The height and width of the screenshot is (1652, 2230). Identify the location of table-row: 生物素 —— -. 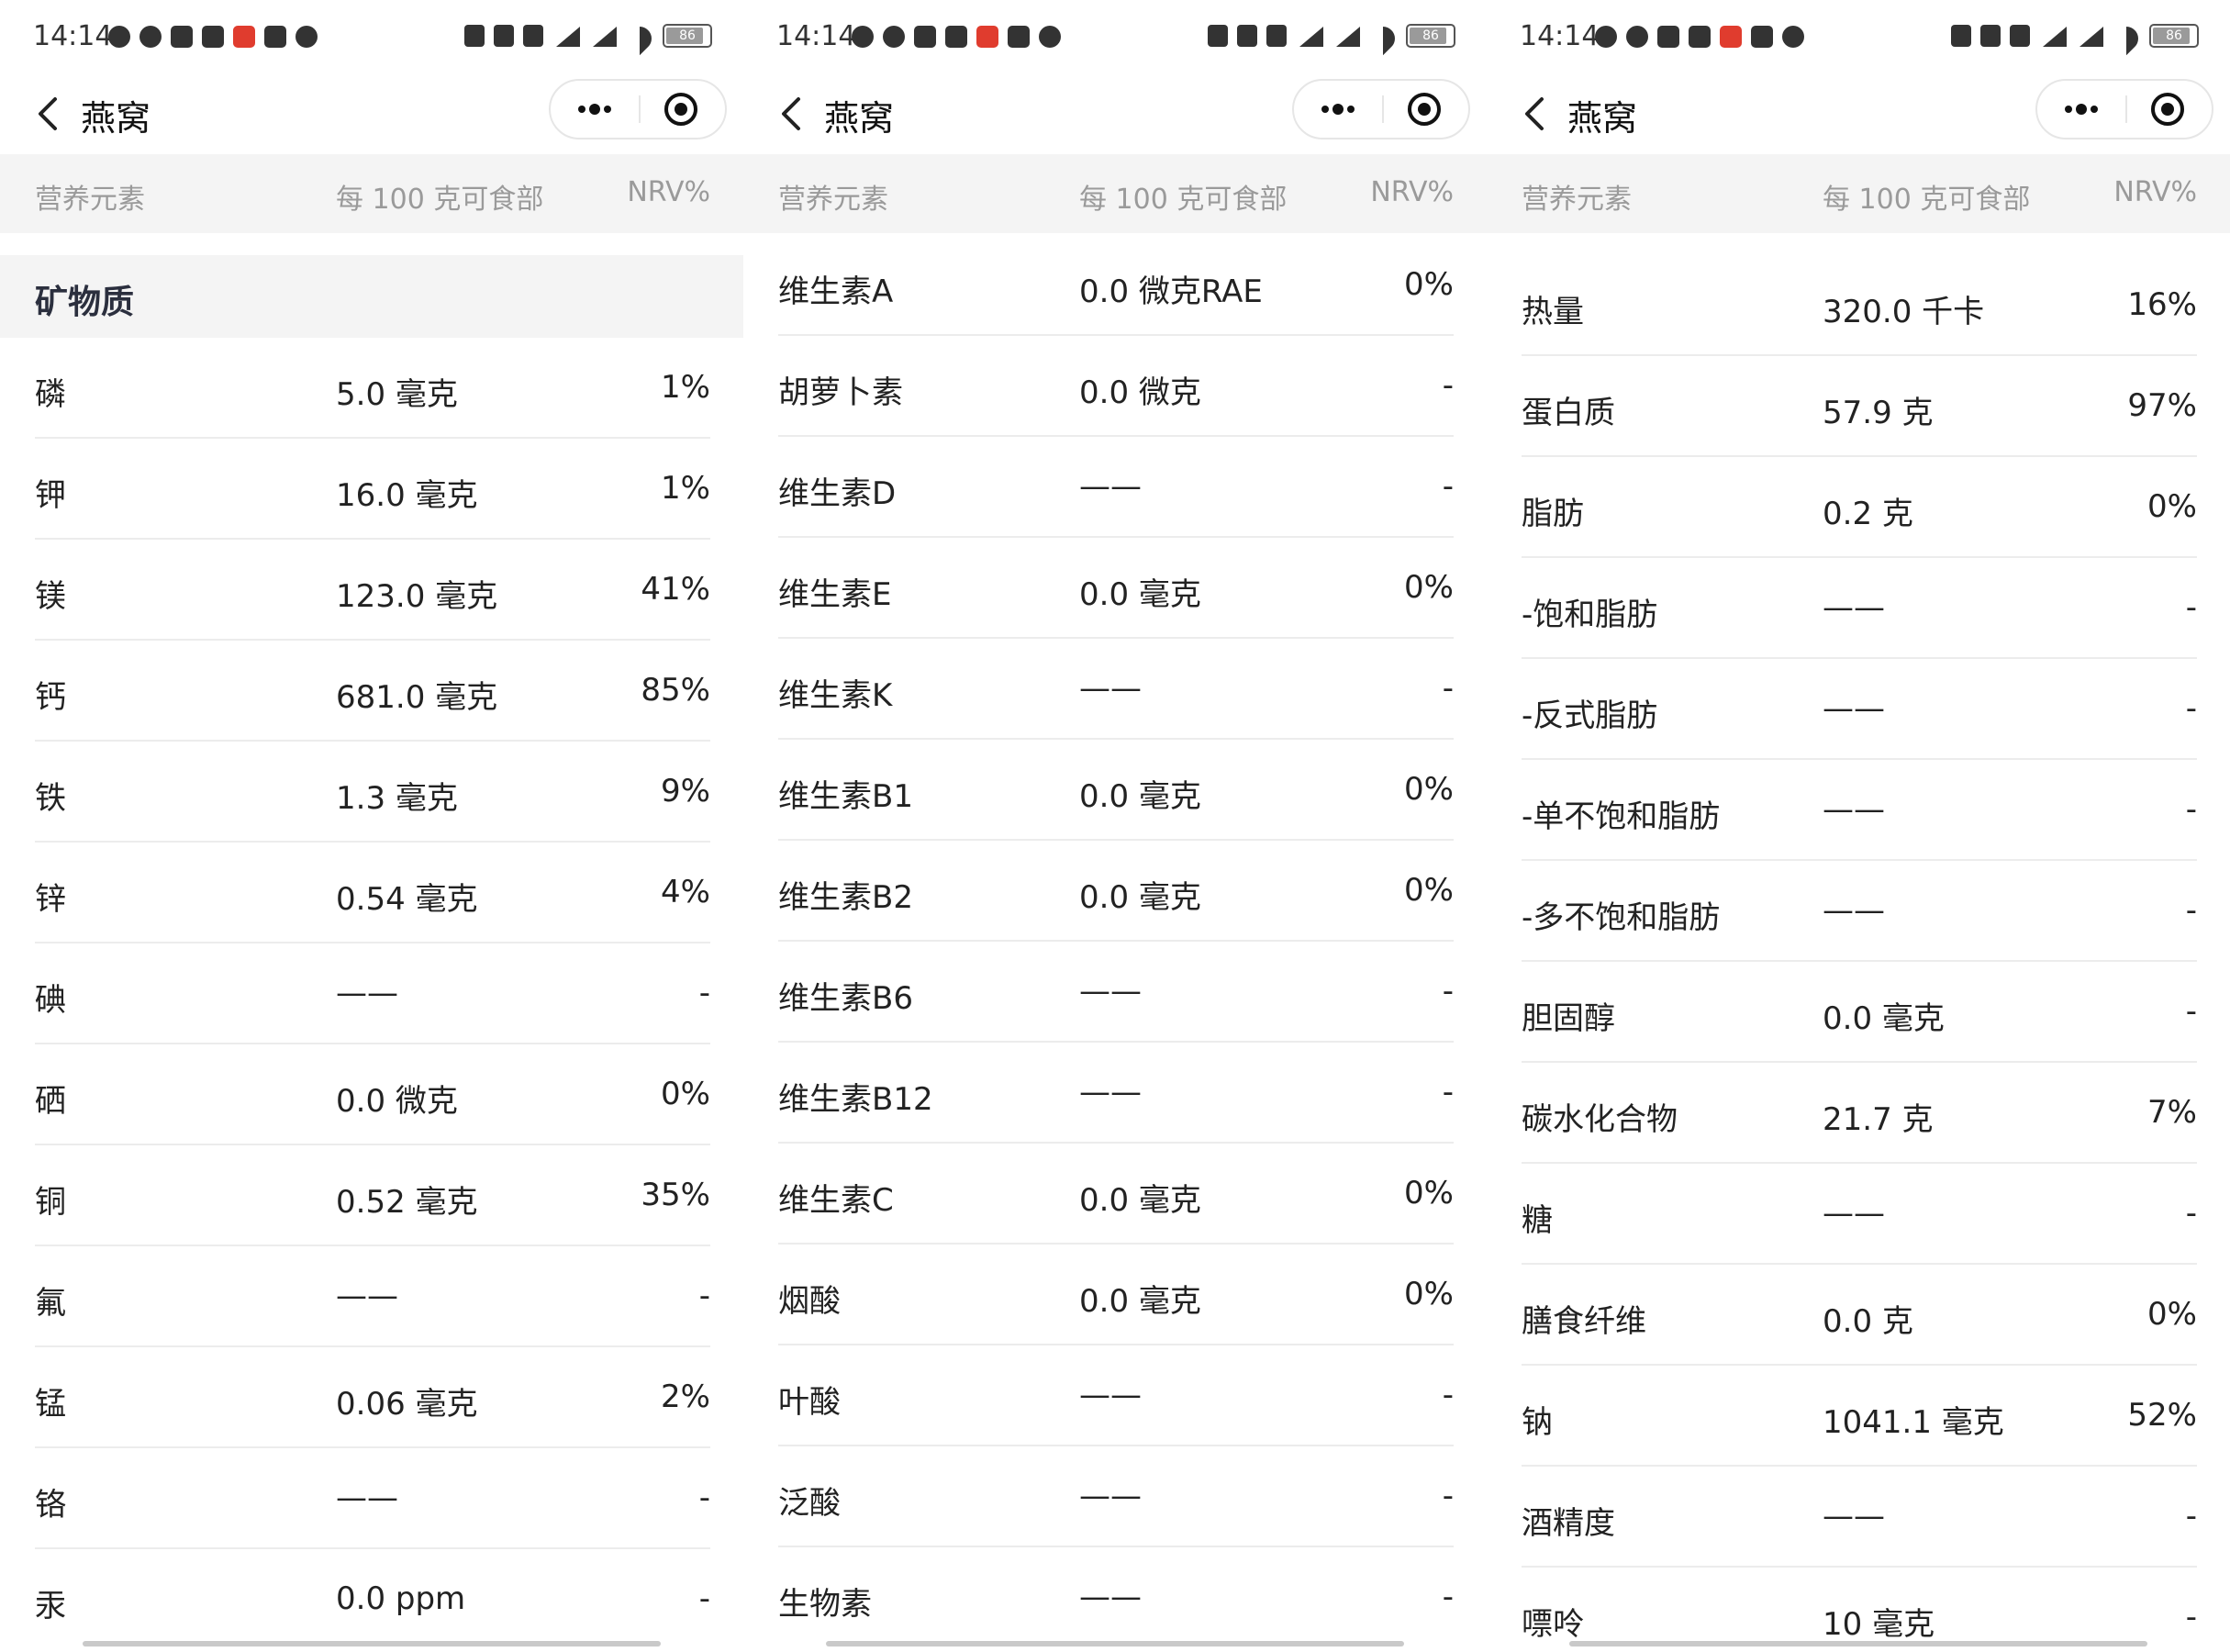
(1116, 1598).